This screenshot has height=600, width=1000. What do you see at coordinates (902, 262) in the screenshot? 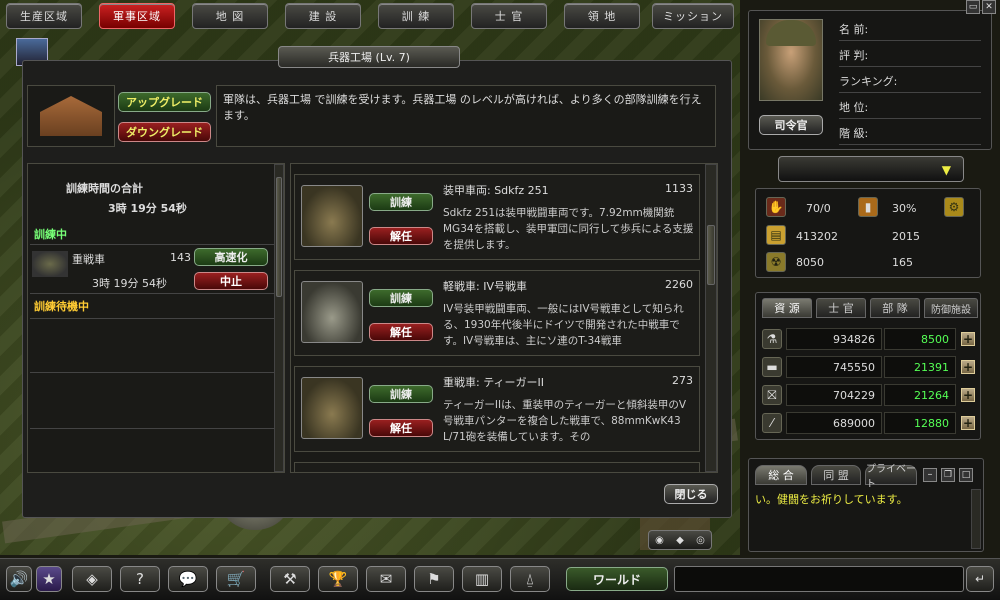
I see `food-secondary-value: 165` at bounding box center [902, 262].